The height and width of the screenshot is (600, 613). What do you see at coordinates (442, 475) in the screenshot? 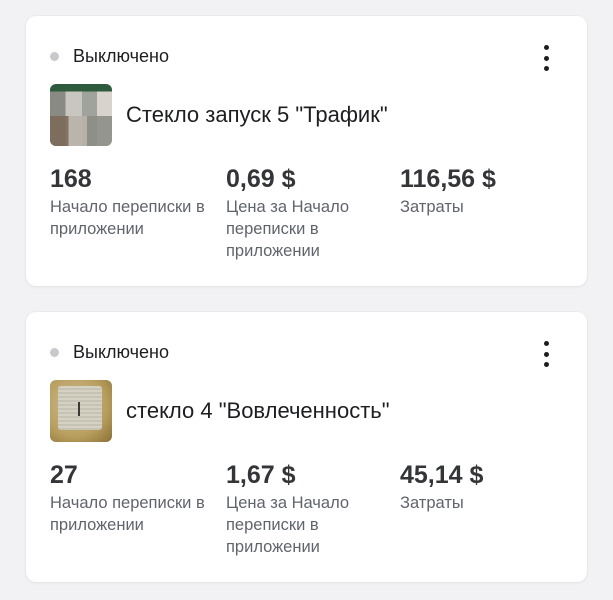
I see `metric-value: 45,14 $` at bounding box center [442, 475].